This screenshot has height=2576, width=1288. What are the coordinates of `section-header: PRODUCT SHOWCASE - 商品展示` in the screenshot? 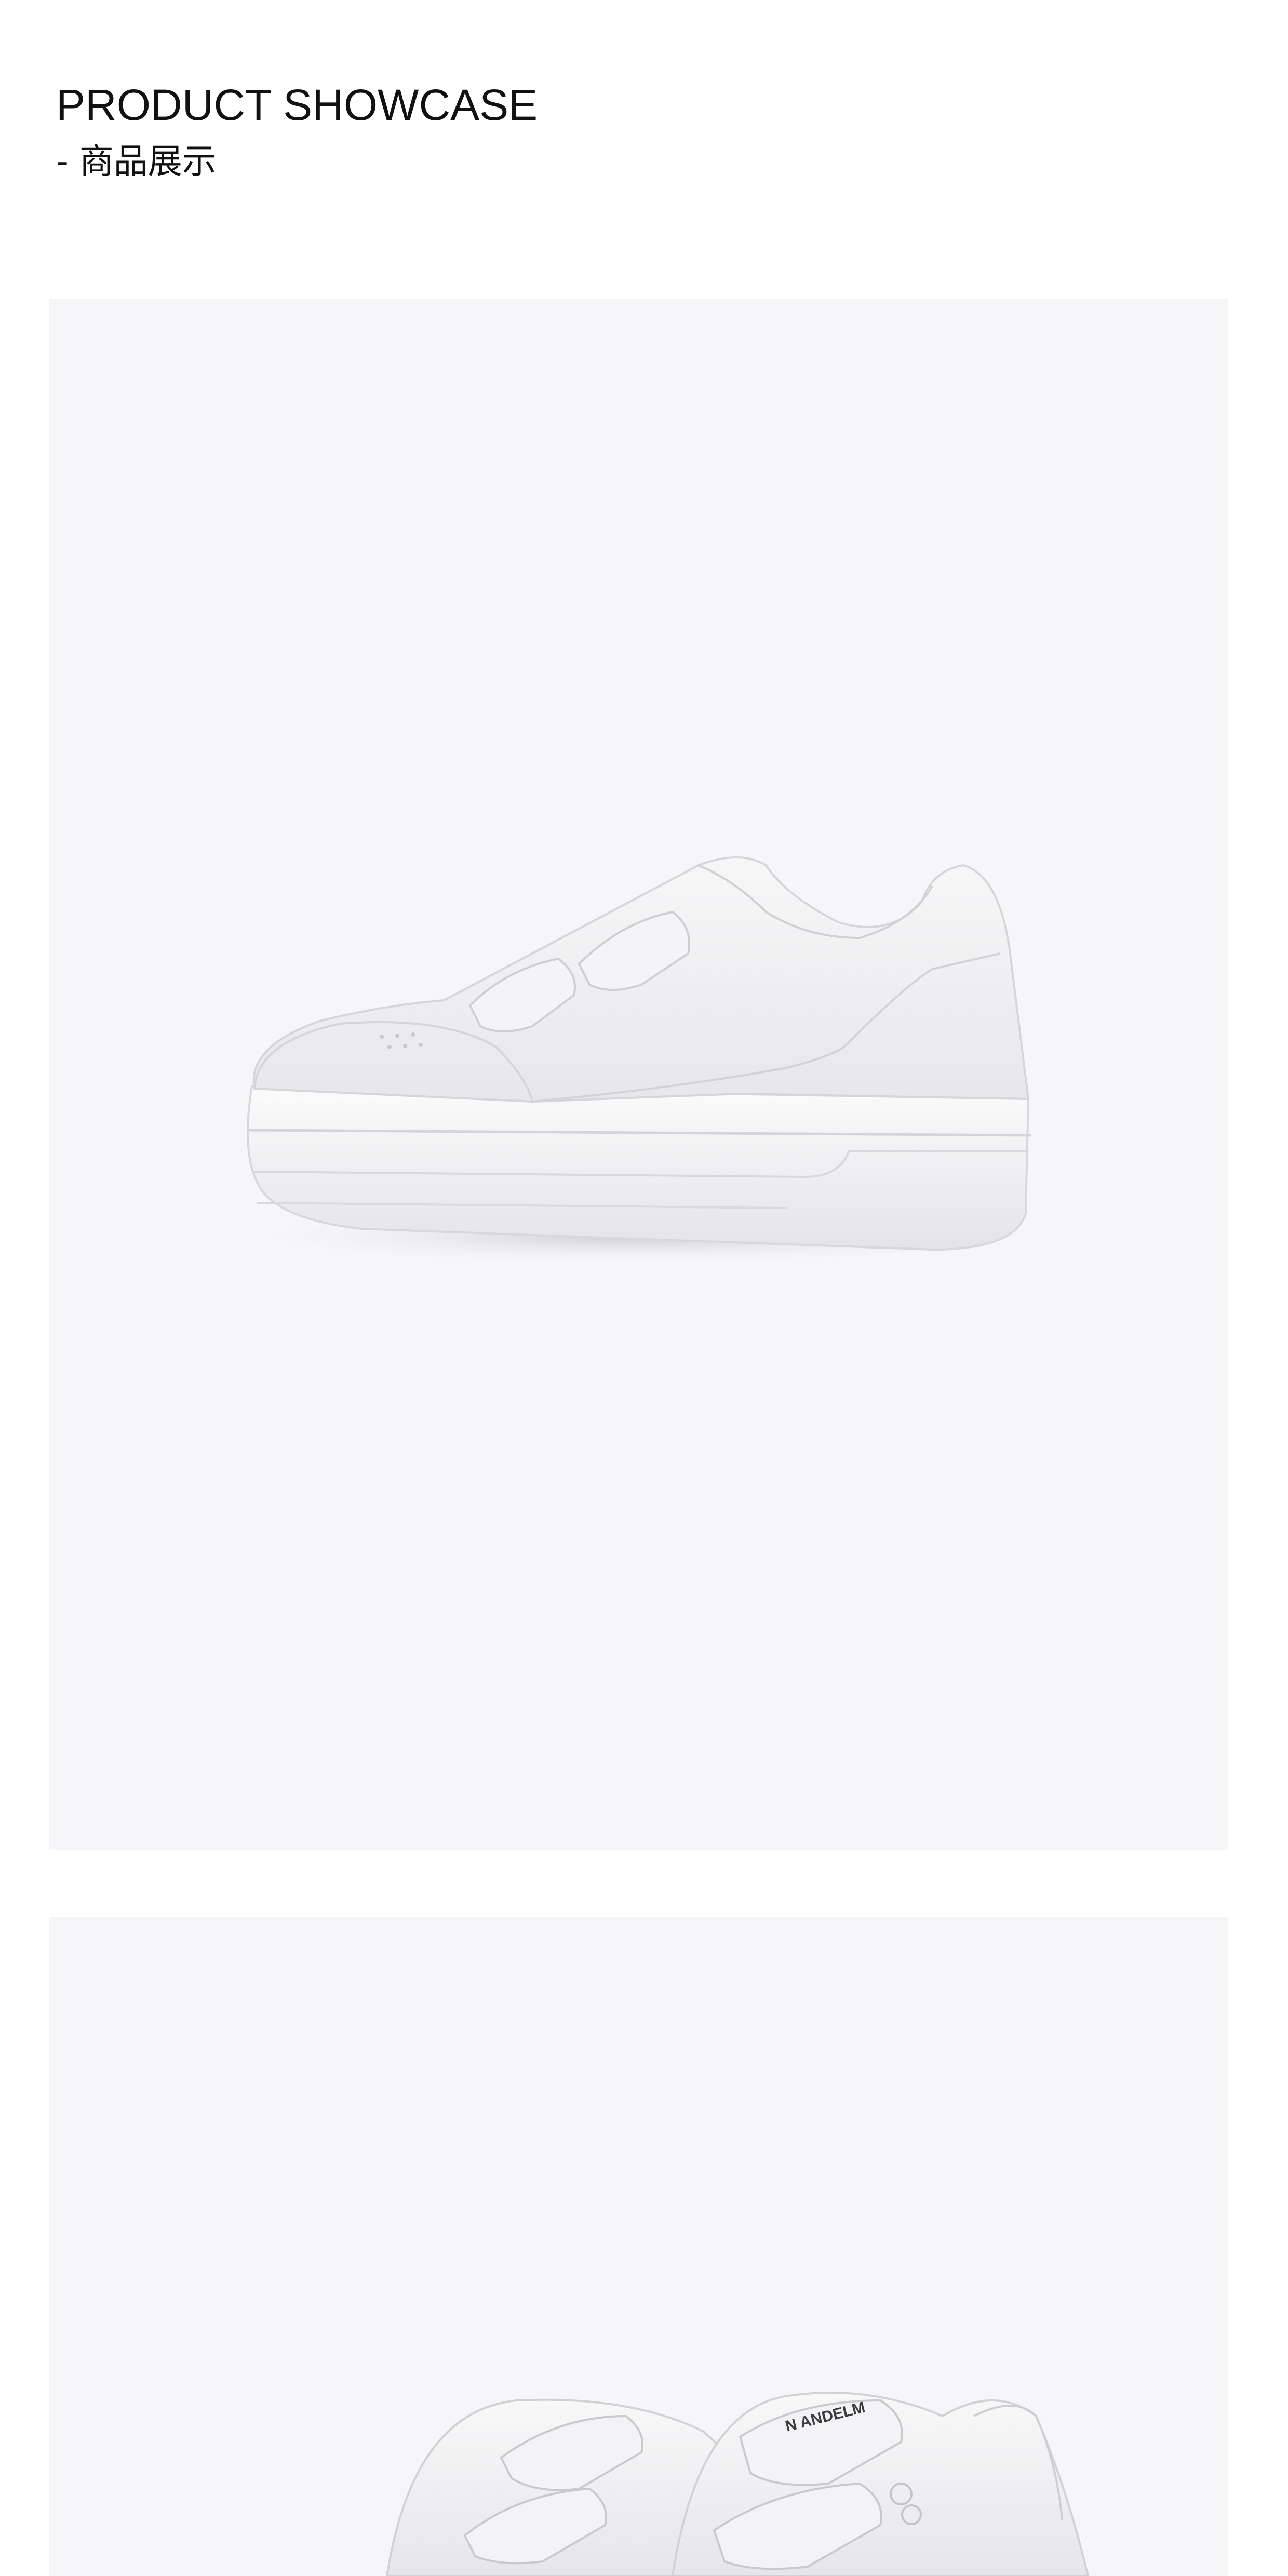 It's located at (297, 131).